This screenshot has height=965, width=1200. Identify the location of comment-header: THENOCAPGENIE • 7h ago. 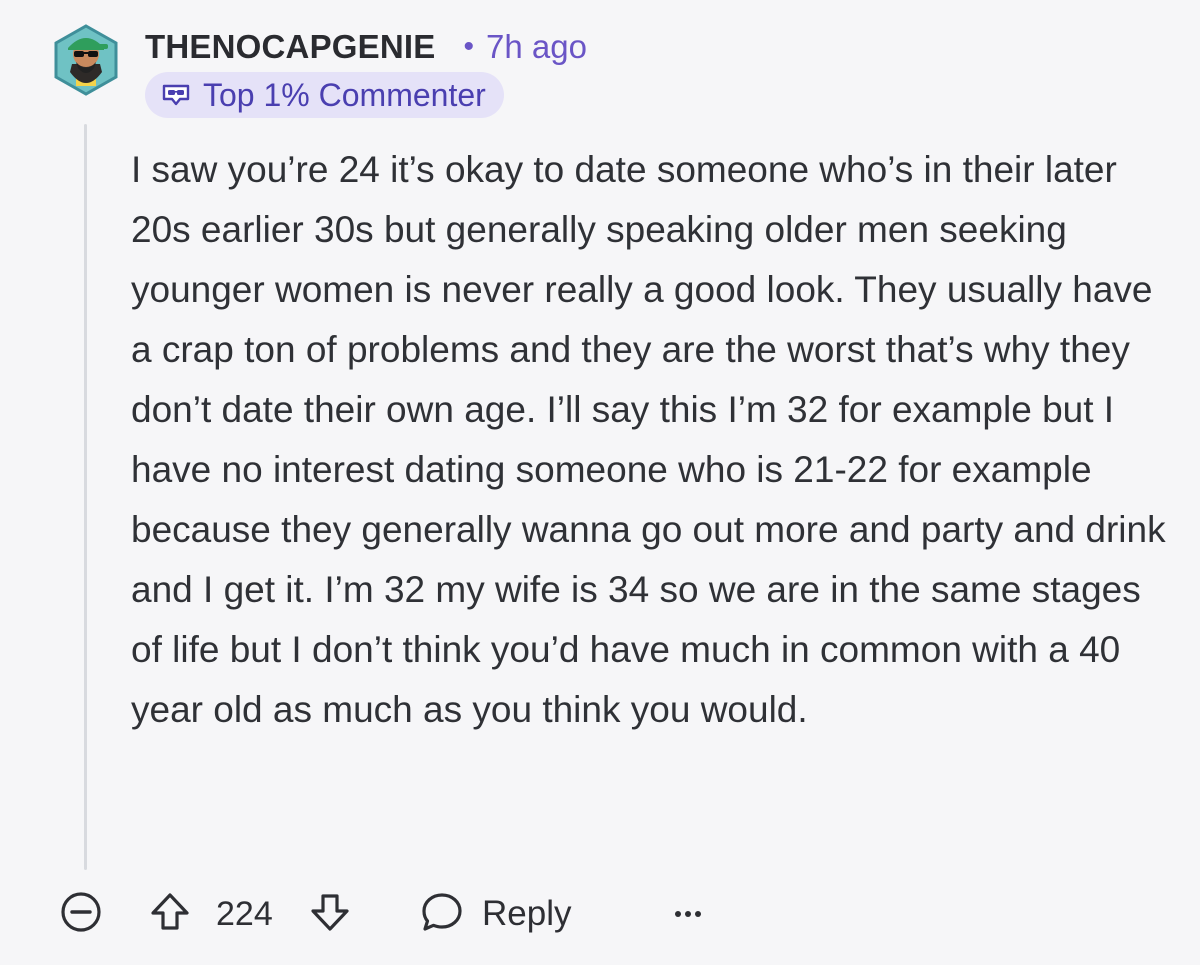
(366, 47).